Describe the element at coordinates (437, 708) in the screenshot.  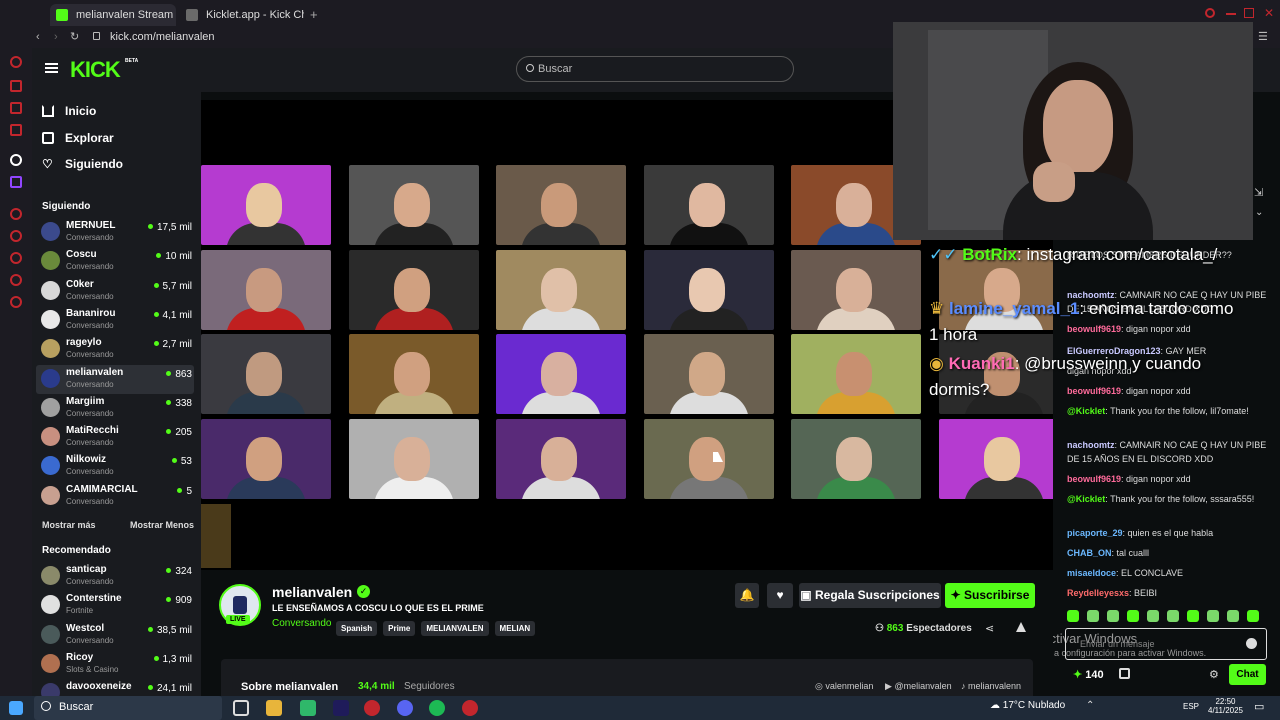
I see `spotify-icon` at that location.